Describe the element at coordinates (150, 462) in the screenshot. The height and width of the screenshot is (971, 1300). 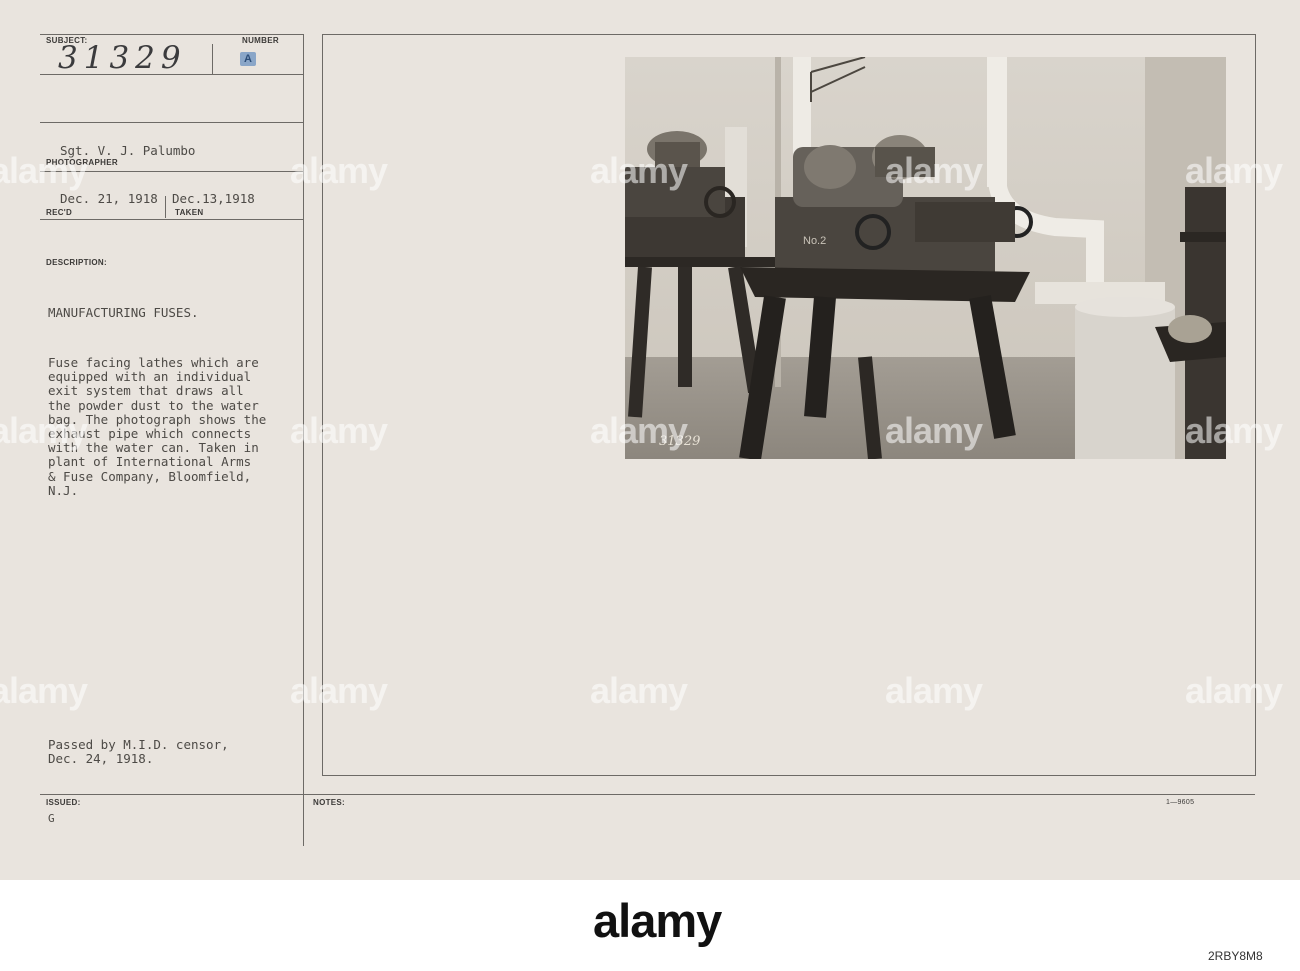
I see `description-line: plant of International Arms` at that location.